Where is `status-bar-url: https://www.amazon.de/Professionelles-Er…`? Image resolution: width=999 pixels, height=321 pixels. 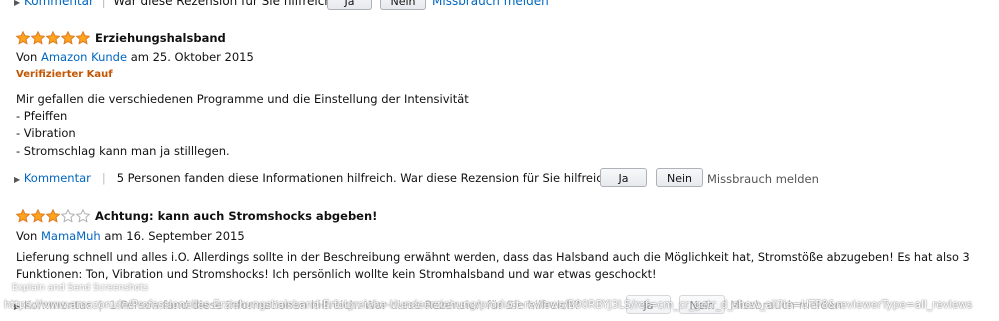 status-bar-url: https://www.amazon.de/Professionelles-Er… is located at coordinates (499, 305).